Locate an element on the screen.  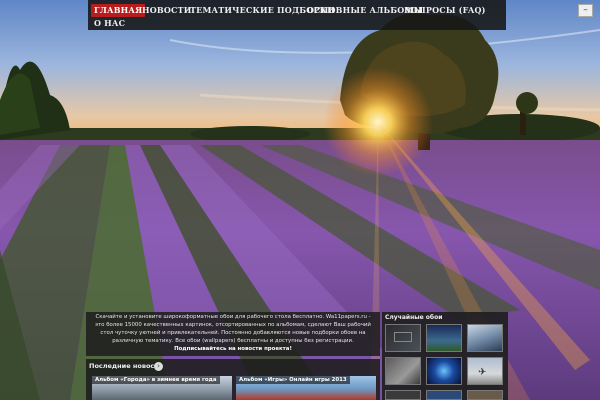
monitor-icon is located at coordinates (403, 337).